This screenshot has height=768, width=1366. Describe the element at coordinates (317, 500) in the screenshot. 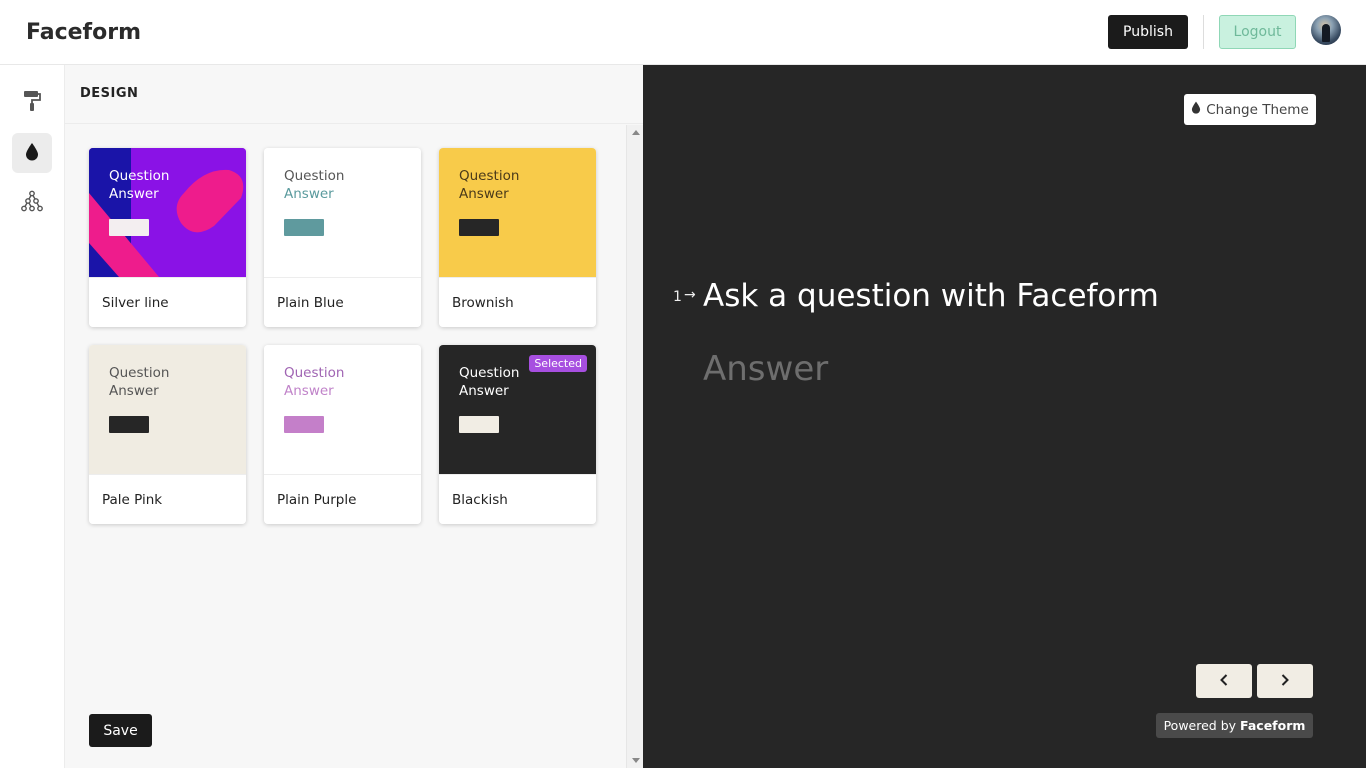

I see `theme-name: Plain Purple` at that location.